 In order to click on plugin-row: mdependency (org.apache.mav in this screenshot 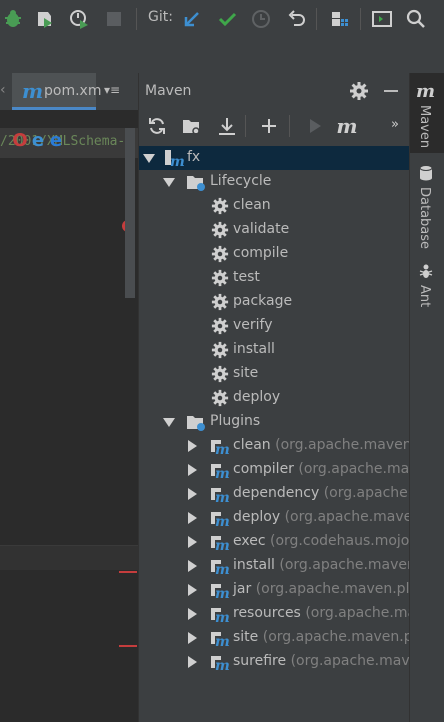, I will do `click(274, 494)`.